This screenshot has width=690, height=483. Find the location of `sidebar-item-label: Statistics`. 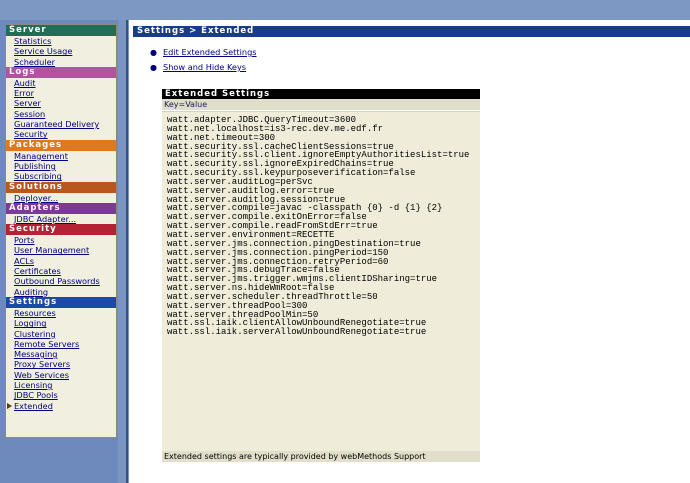

sidebar-item-label: Statistics is located at coordinates (33, 41).